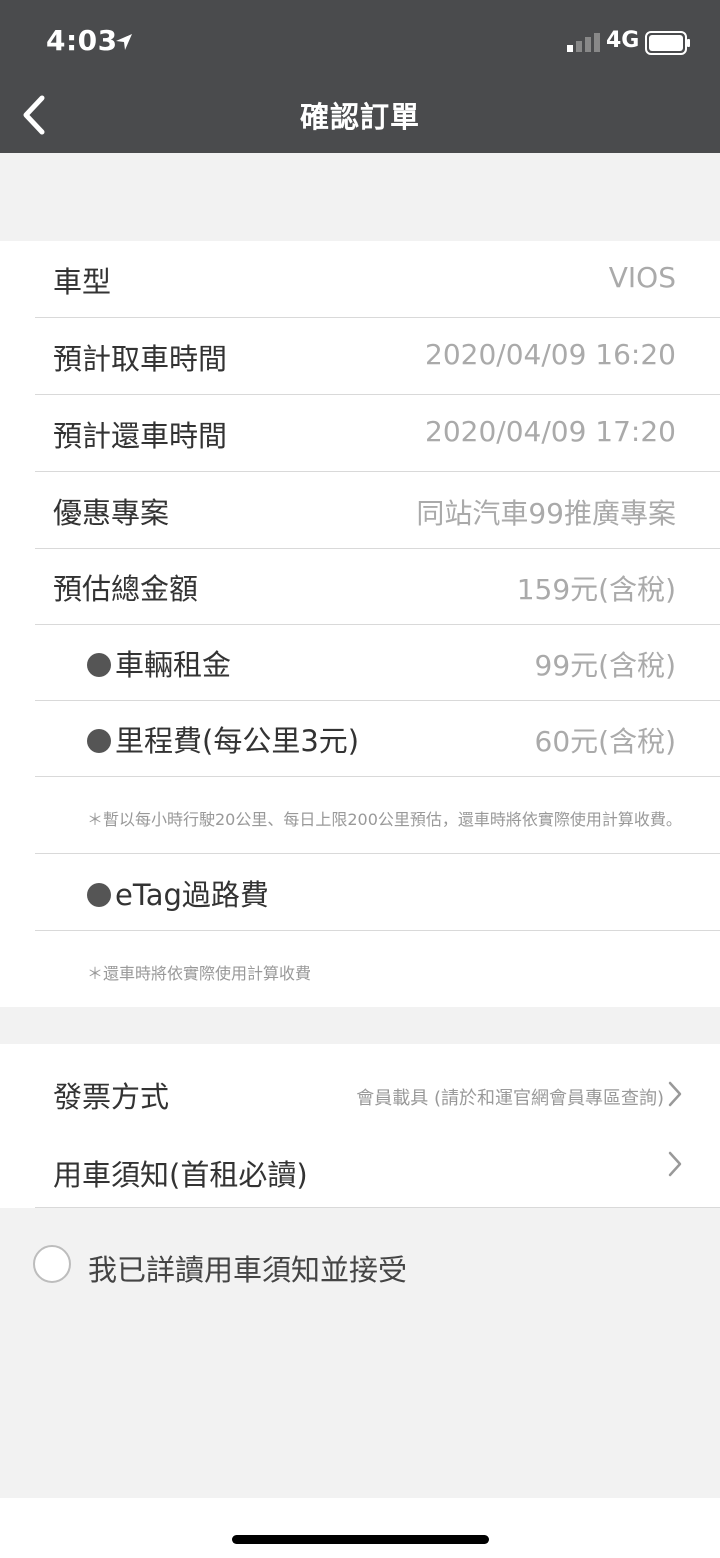 This screenshot has width=720, height=1558. I want to click on pickup-time-value: 2020/04/09 16:20, so click(550, 354).